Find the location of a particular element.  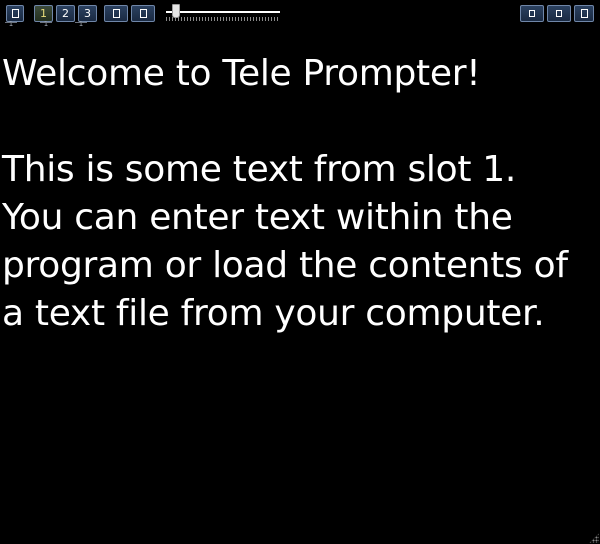

prompt-line: You can enter text within the is located at coordinates (257, 217).